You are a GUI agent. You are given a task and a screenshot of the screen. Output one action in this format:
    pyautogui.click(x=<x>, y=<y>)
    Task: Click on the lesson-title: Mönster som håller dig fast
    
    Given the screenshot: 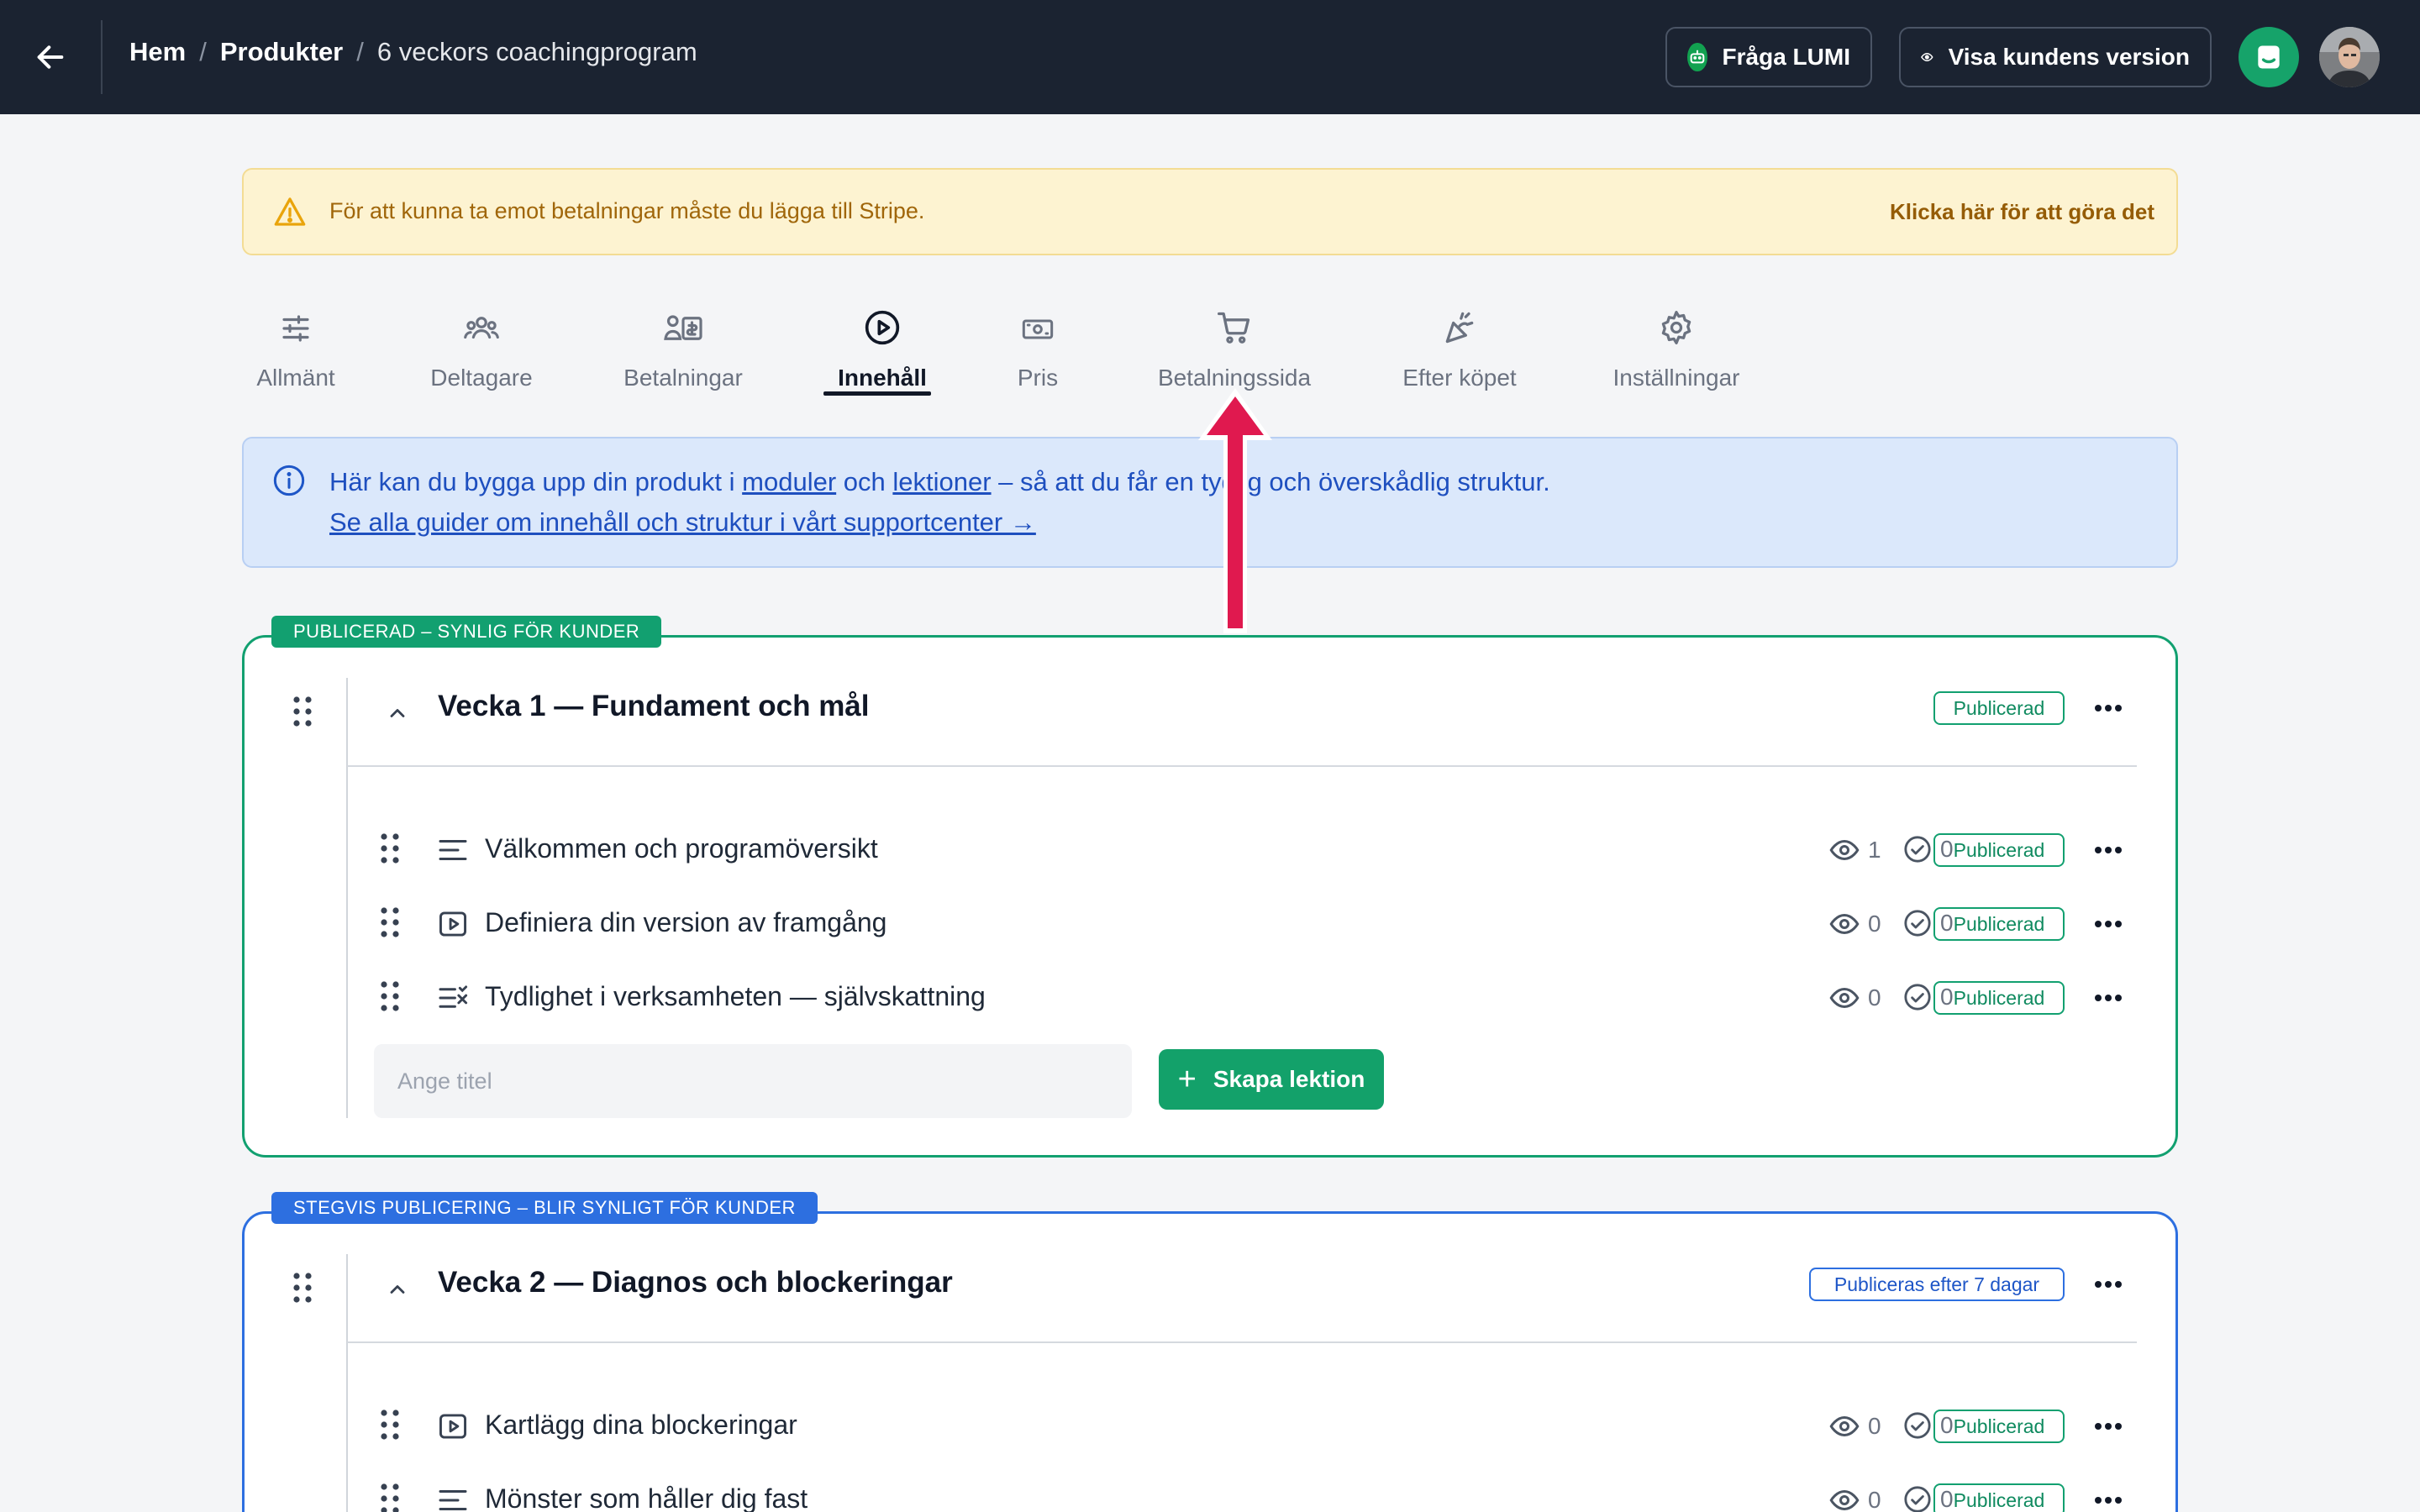 What is the action you would take?
    pyautogui.click(x=646, y=1497)
    